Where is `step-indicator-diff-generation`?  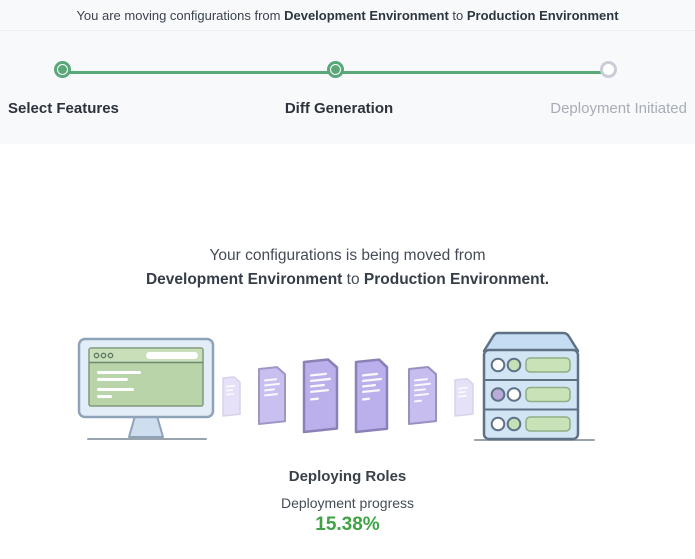 step-indicator-diff-generation is located at coordinates (335, 69).